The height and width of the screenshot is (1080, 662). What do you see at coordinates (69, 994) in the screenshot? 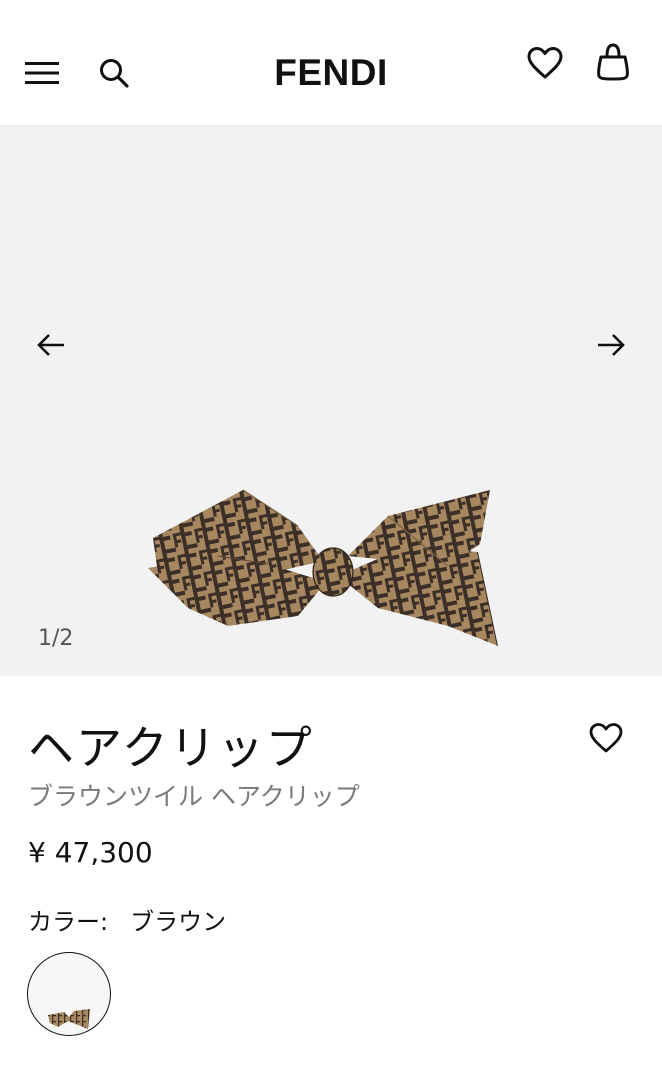
I see `color-swatch-brown` at bounding box center [69, 994].